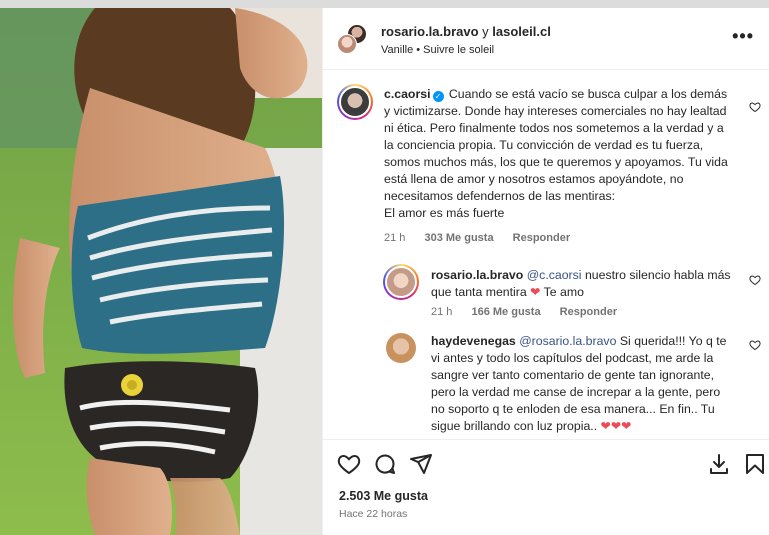 Image resolution: width=769 pixels, height=535 pixels. What do you see at coordinates (373, 514) in the screenshot?
I see `post-time: Hace 22 horas` at bounding box center [373, 514].